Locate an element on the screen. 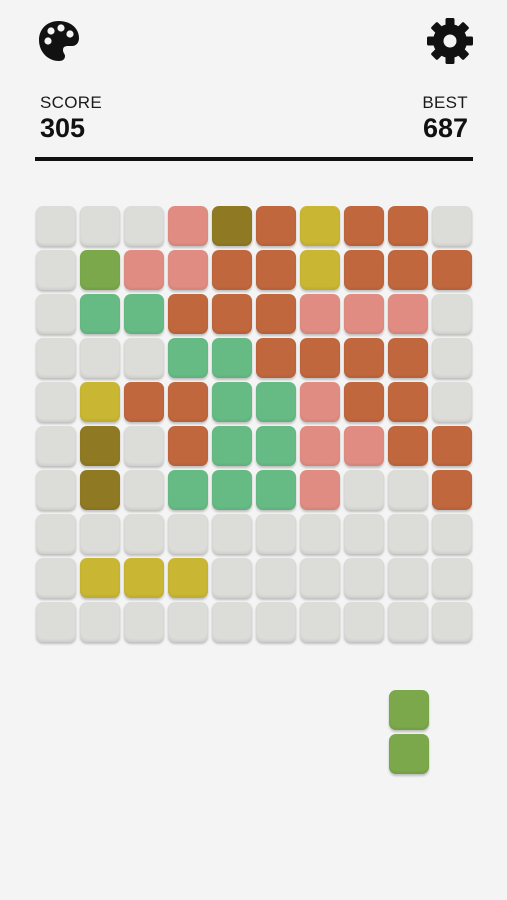 The image size is (507, 900). next-piece is located at coordinates (409, 732).